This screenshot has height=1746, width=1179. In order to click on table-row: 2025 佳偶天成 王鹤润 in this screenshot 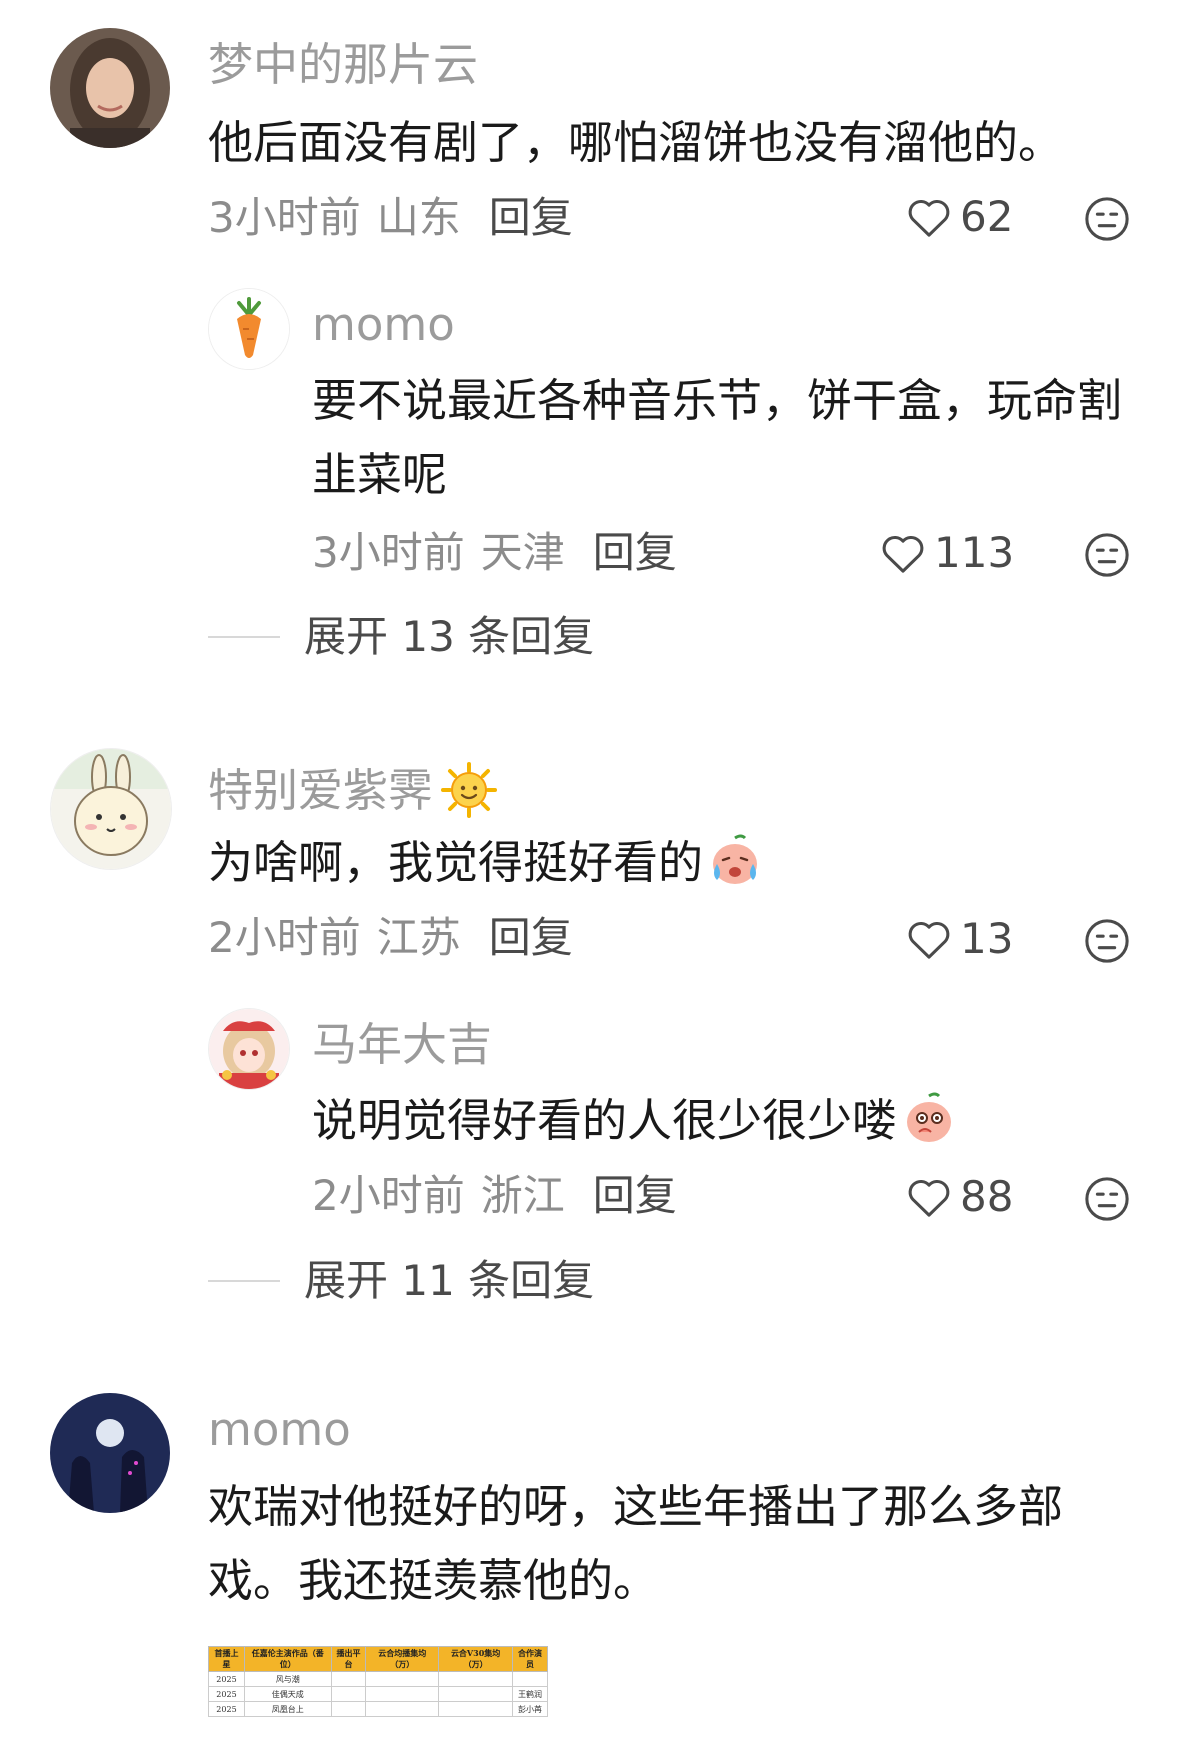, I will do `click(378, 1694)`.